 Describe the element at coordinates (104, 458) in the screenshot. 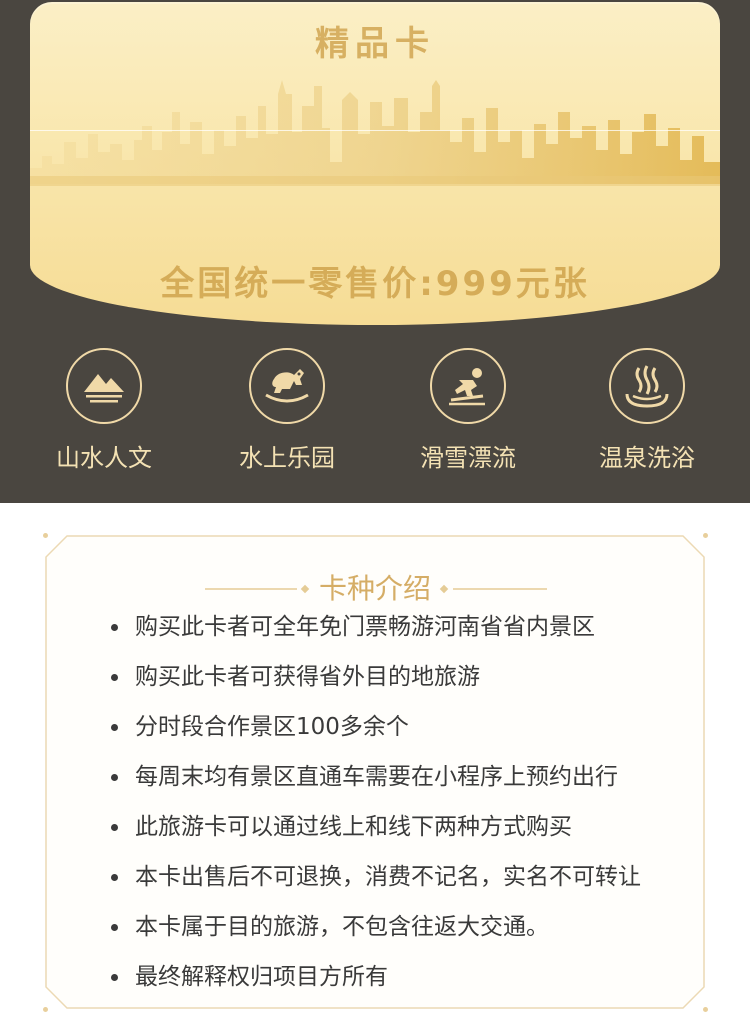

I see `category-label: 山水人文` at that location.